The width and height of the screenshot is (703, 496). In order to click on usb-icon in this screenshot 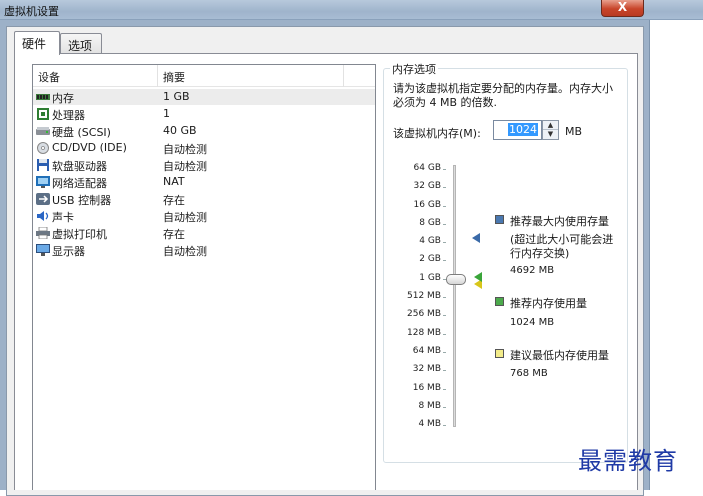, I will do `click(43, 199)`.